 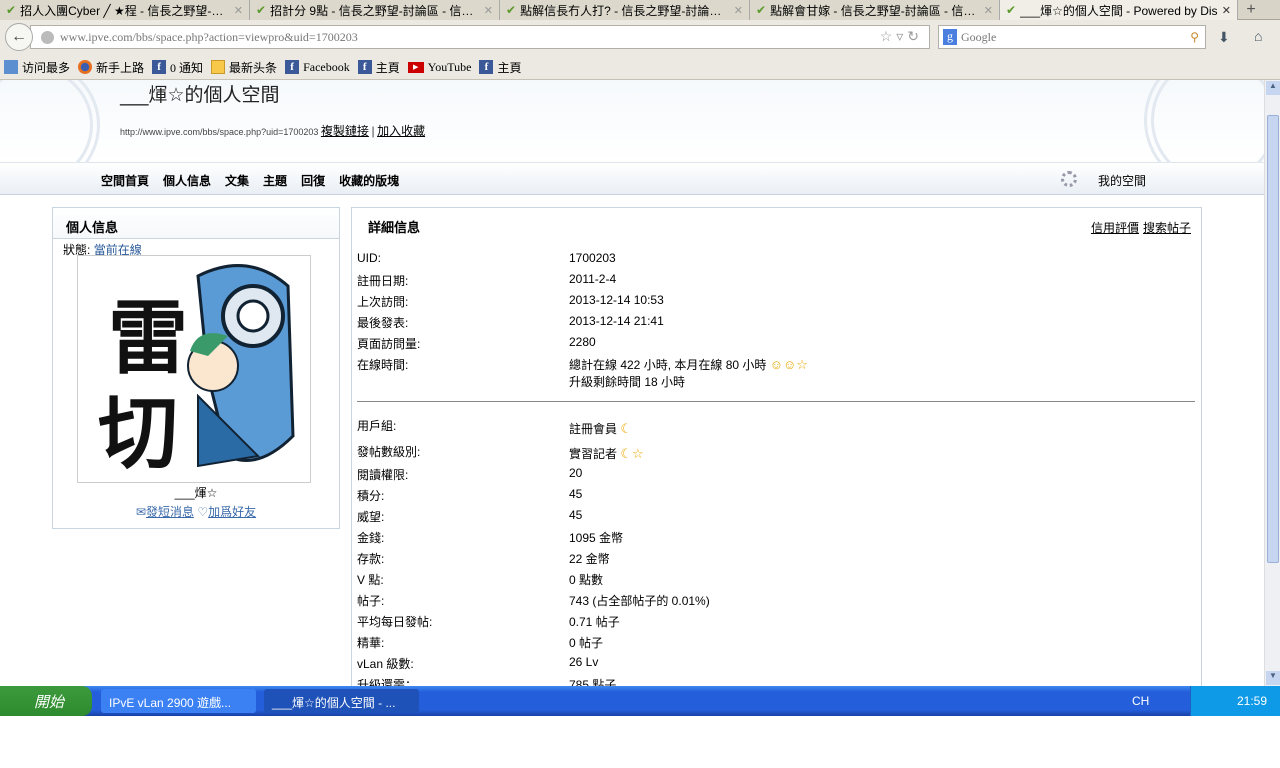 What do you see at coordinates (371, 643) in the screenshot?
I see `detail-label: 精華:` at bounding box center [371, 643].